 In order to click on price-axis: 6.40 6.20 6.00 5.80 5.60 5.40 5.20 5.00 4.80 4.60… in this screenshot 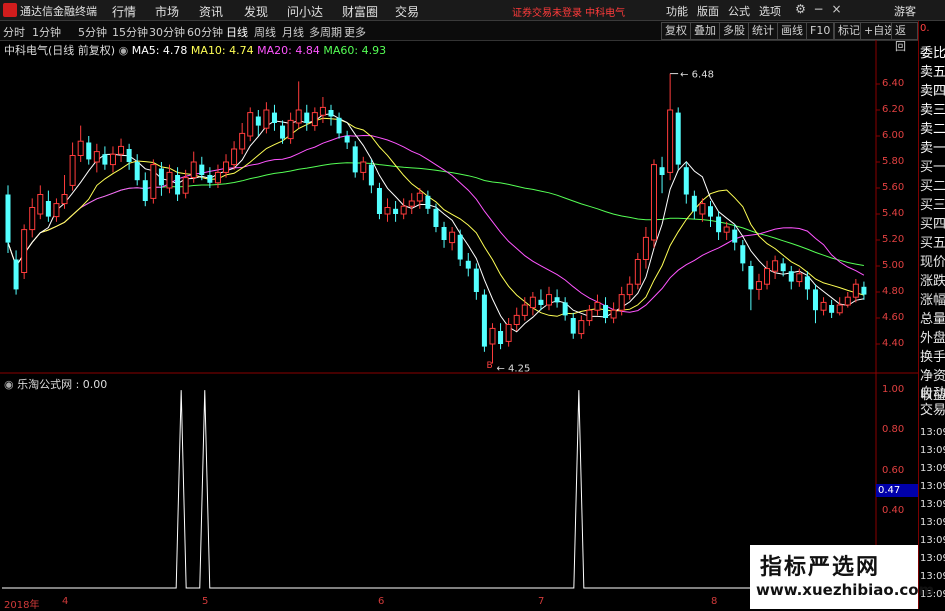, I will do `click(898, 315)`.